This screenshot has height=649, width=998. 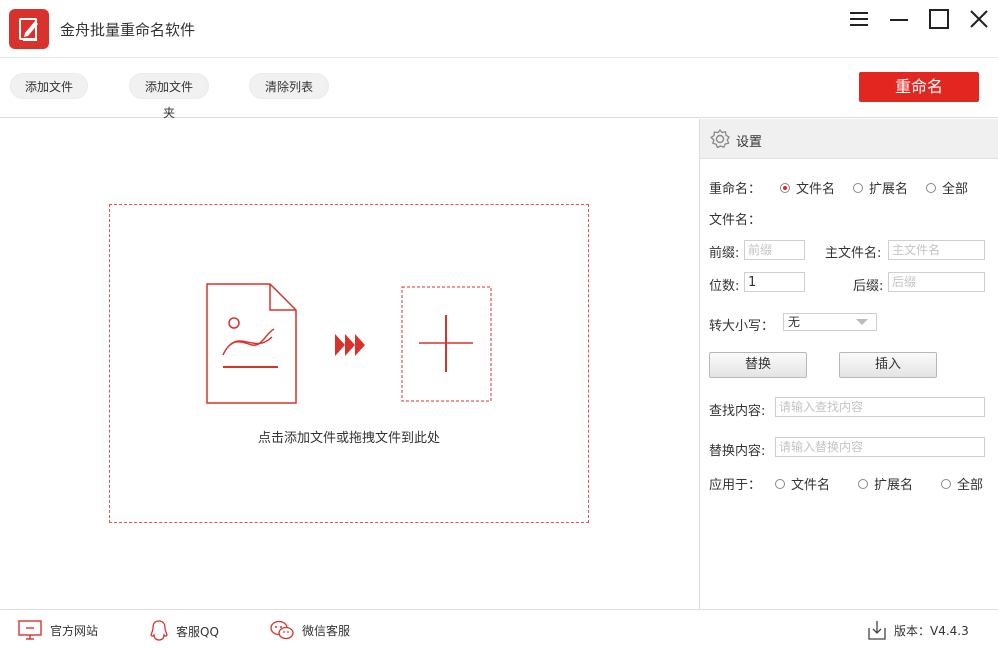 I want to click on case-label: 转大小写：, so click(x=742, y=326).